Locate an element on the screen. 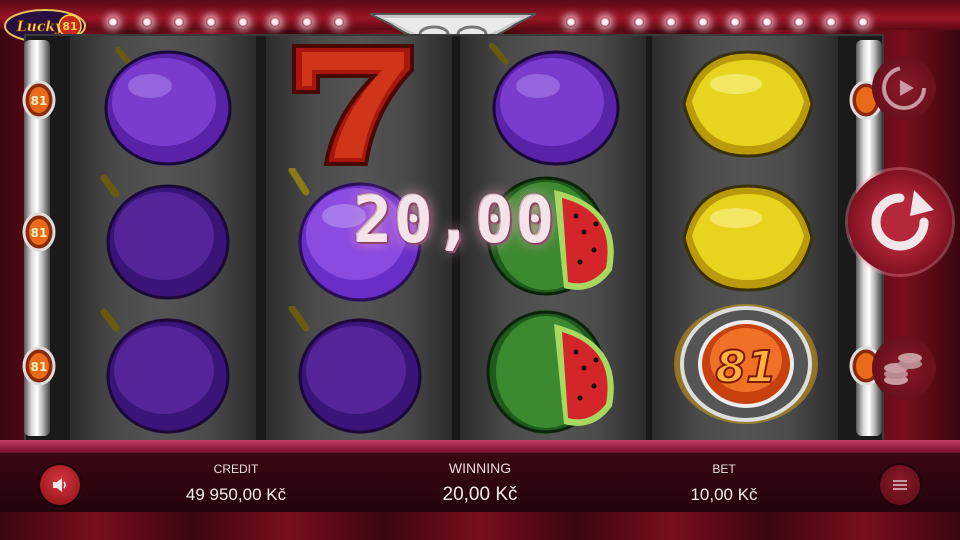 The image size is (960, 540). bet-coins-button is located at coordinates (904, 368).